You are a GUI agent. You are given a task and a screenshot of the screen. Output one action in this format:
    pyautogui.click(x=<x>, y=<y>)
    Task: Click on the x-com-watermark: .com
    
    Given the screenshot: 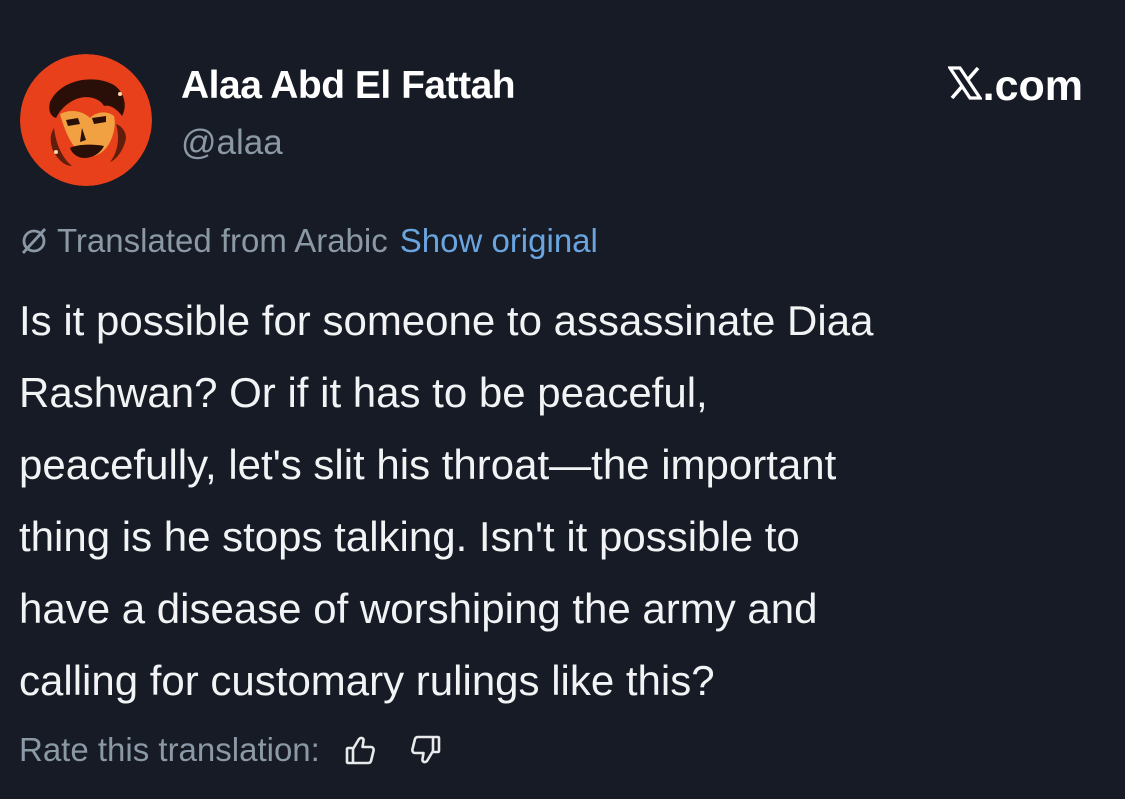 What is the action you would take?
    pyautogui.click(x=1014, y=86)
    